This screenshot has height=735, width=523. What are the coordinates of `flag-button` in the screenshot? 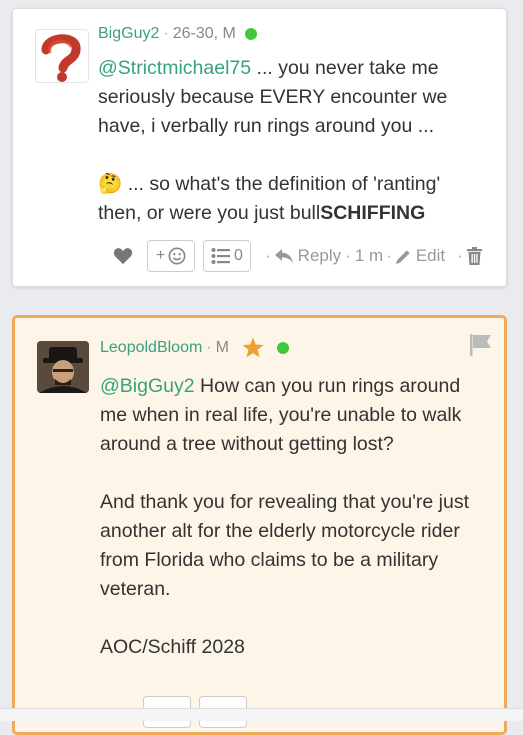 It's located at (481, 347).